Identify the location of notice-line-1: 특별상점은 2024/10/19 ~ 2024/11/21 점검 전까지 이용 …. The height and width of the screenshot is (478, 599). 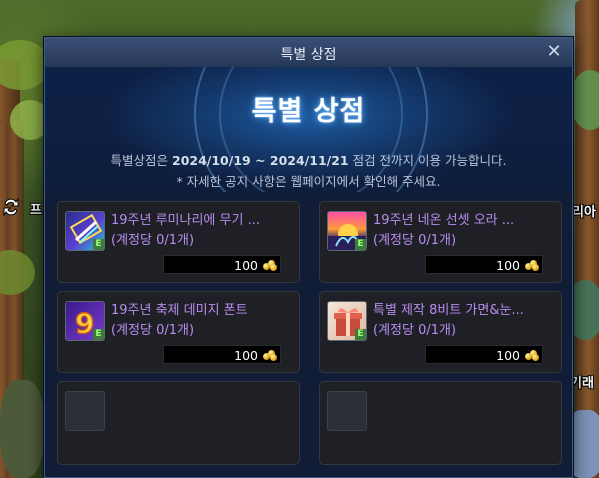
(308, 159).